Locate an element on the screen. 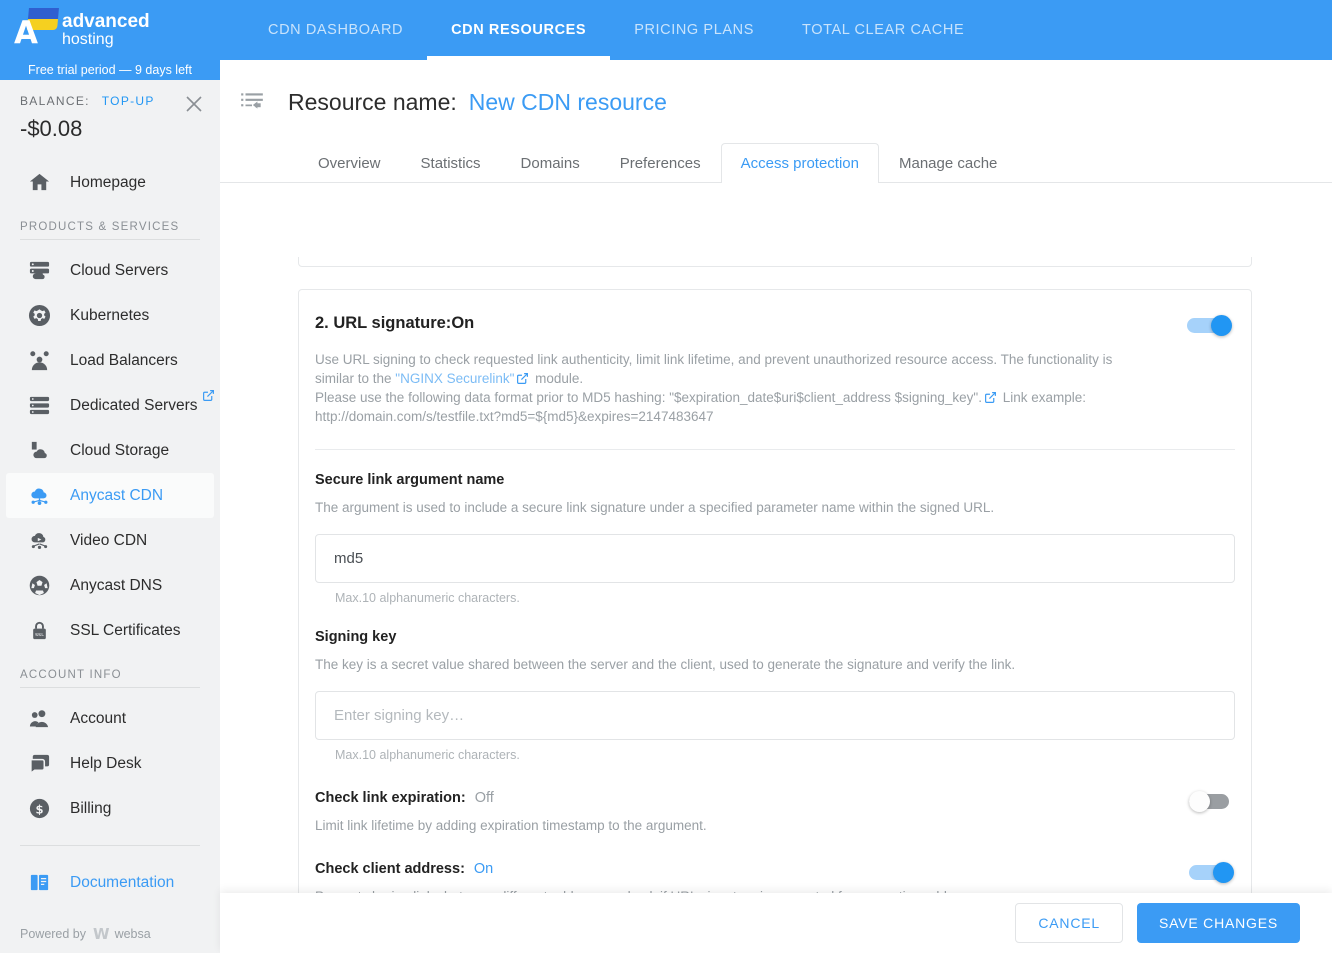 The image size is (1332, 953). topnav-item-cdn-resources: CDN RESOURCES is located at coordinates (519, 30).